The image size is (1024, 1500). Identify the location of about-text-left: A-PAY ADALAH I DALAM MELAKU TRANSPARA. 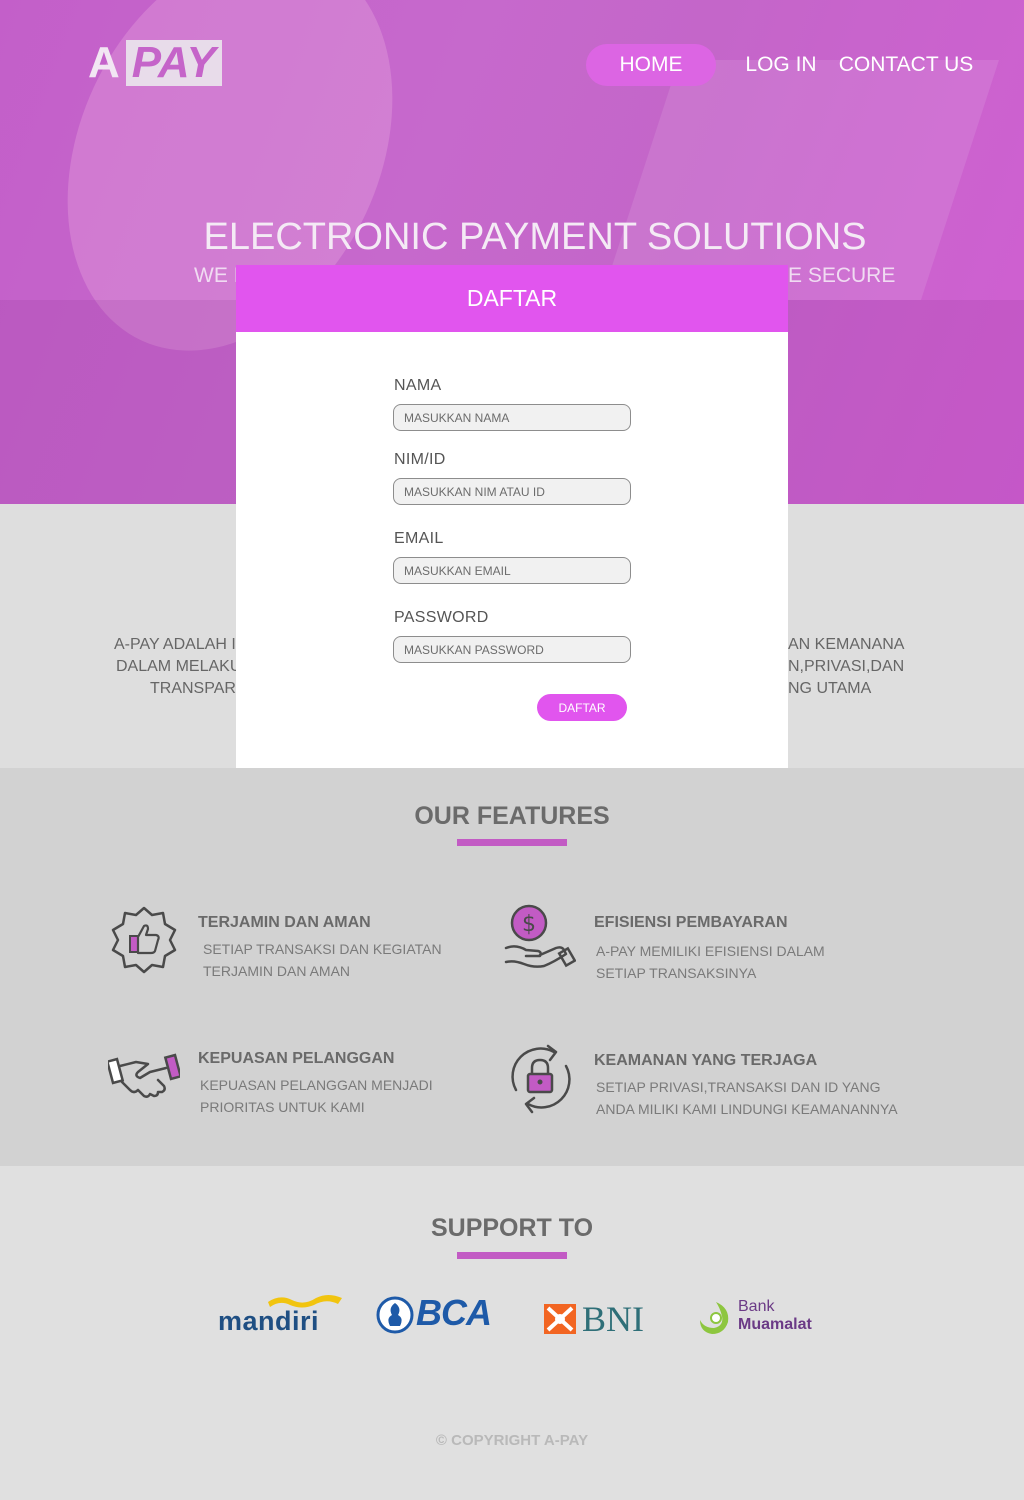
(180, 667).